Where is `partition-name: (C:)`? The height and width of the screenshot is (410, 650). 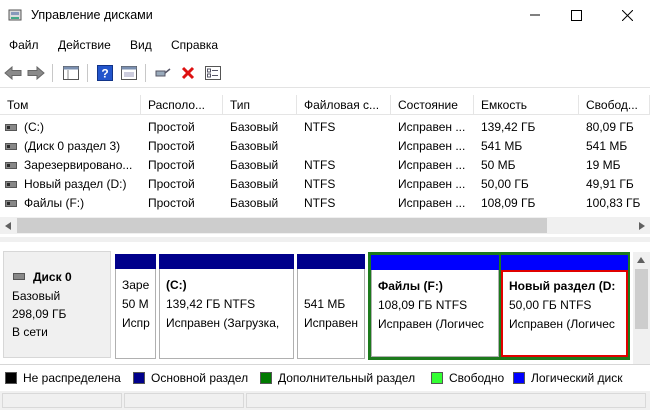 partition-name: (C:) is located at coordinates (176, 285).